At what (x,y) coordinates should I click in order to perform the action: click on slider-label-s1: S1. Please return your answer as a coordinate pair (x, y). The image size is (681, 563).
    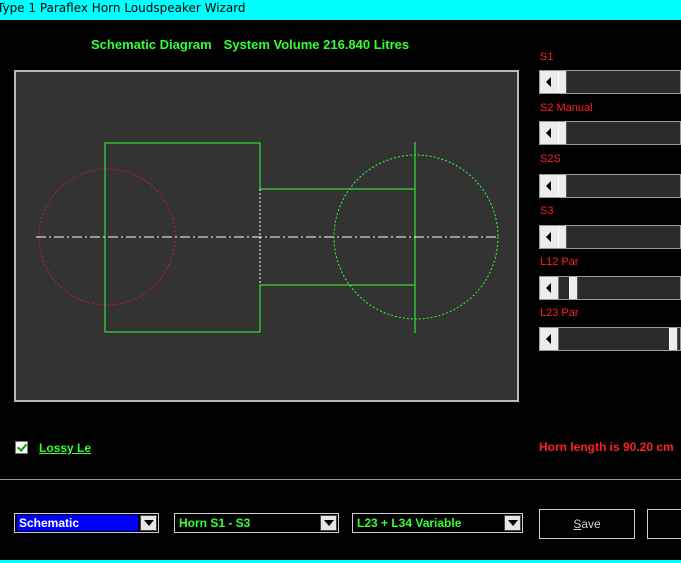
    Looking at the image, I should click on (547, 57).